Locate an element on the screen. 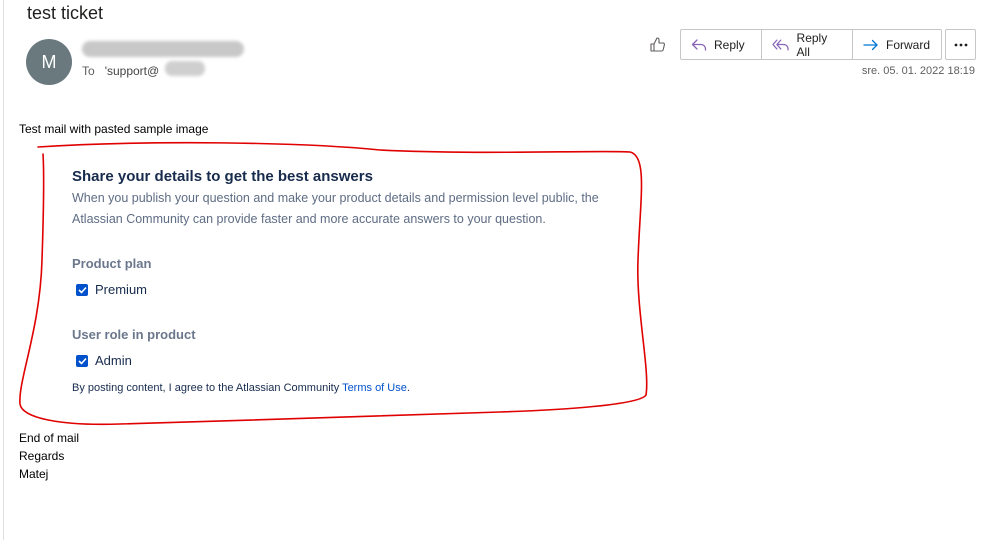 This screenshot has height=540, width=999. more-icon is located at coordinates (960, 44).